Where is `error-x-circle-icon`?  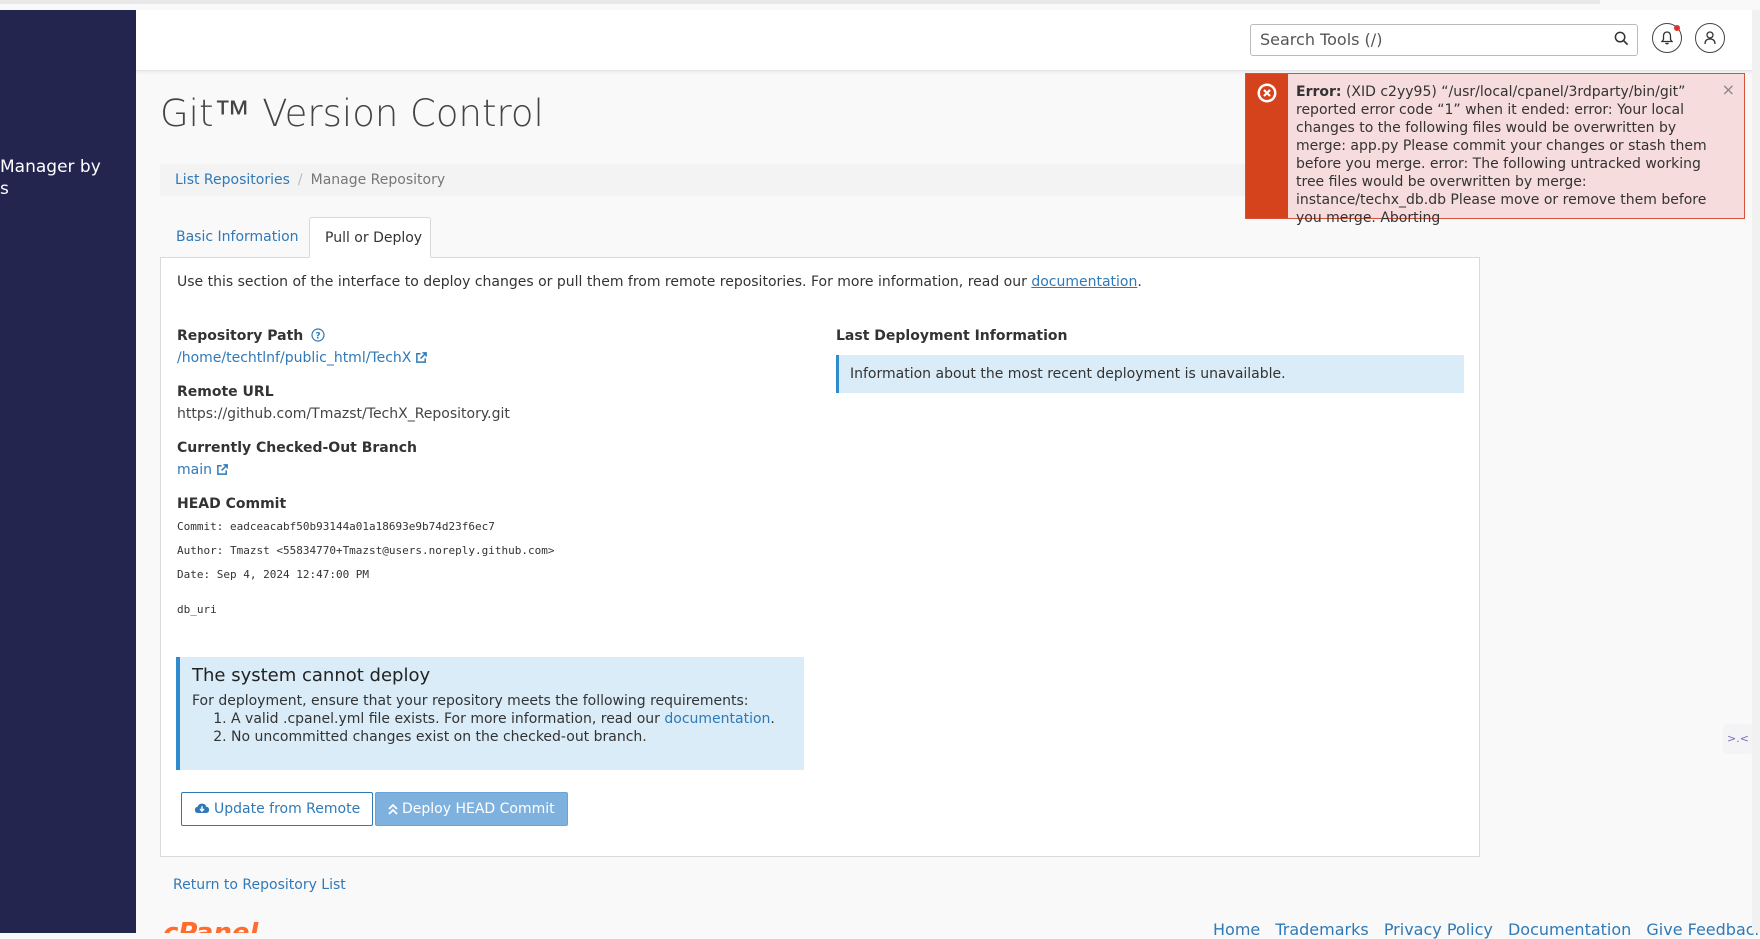 error-x-circle-icon is located at coordinates (1267, 95).